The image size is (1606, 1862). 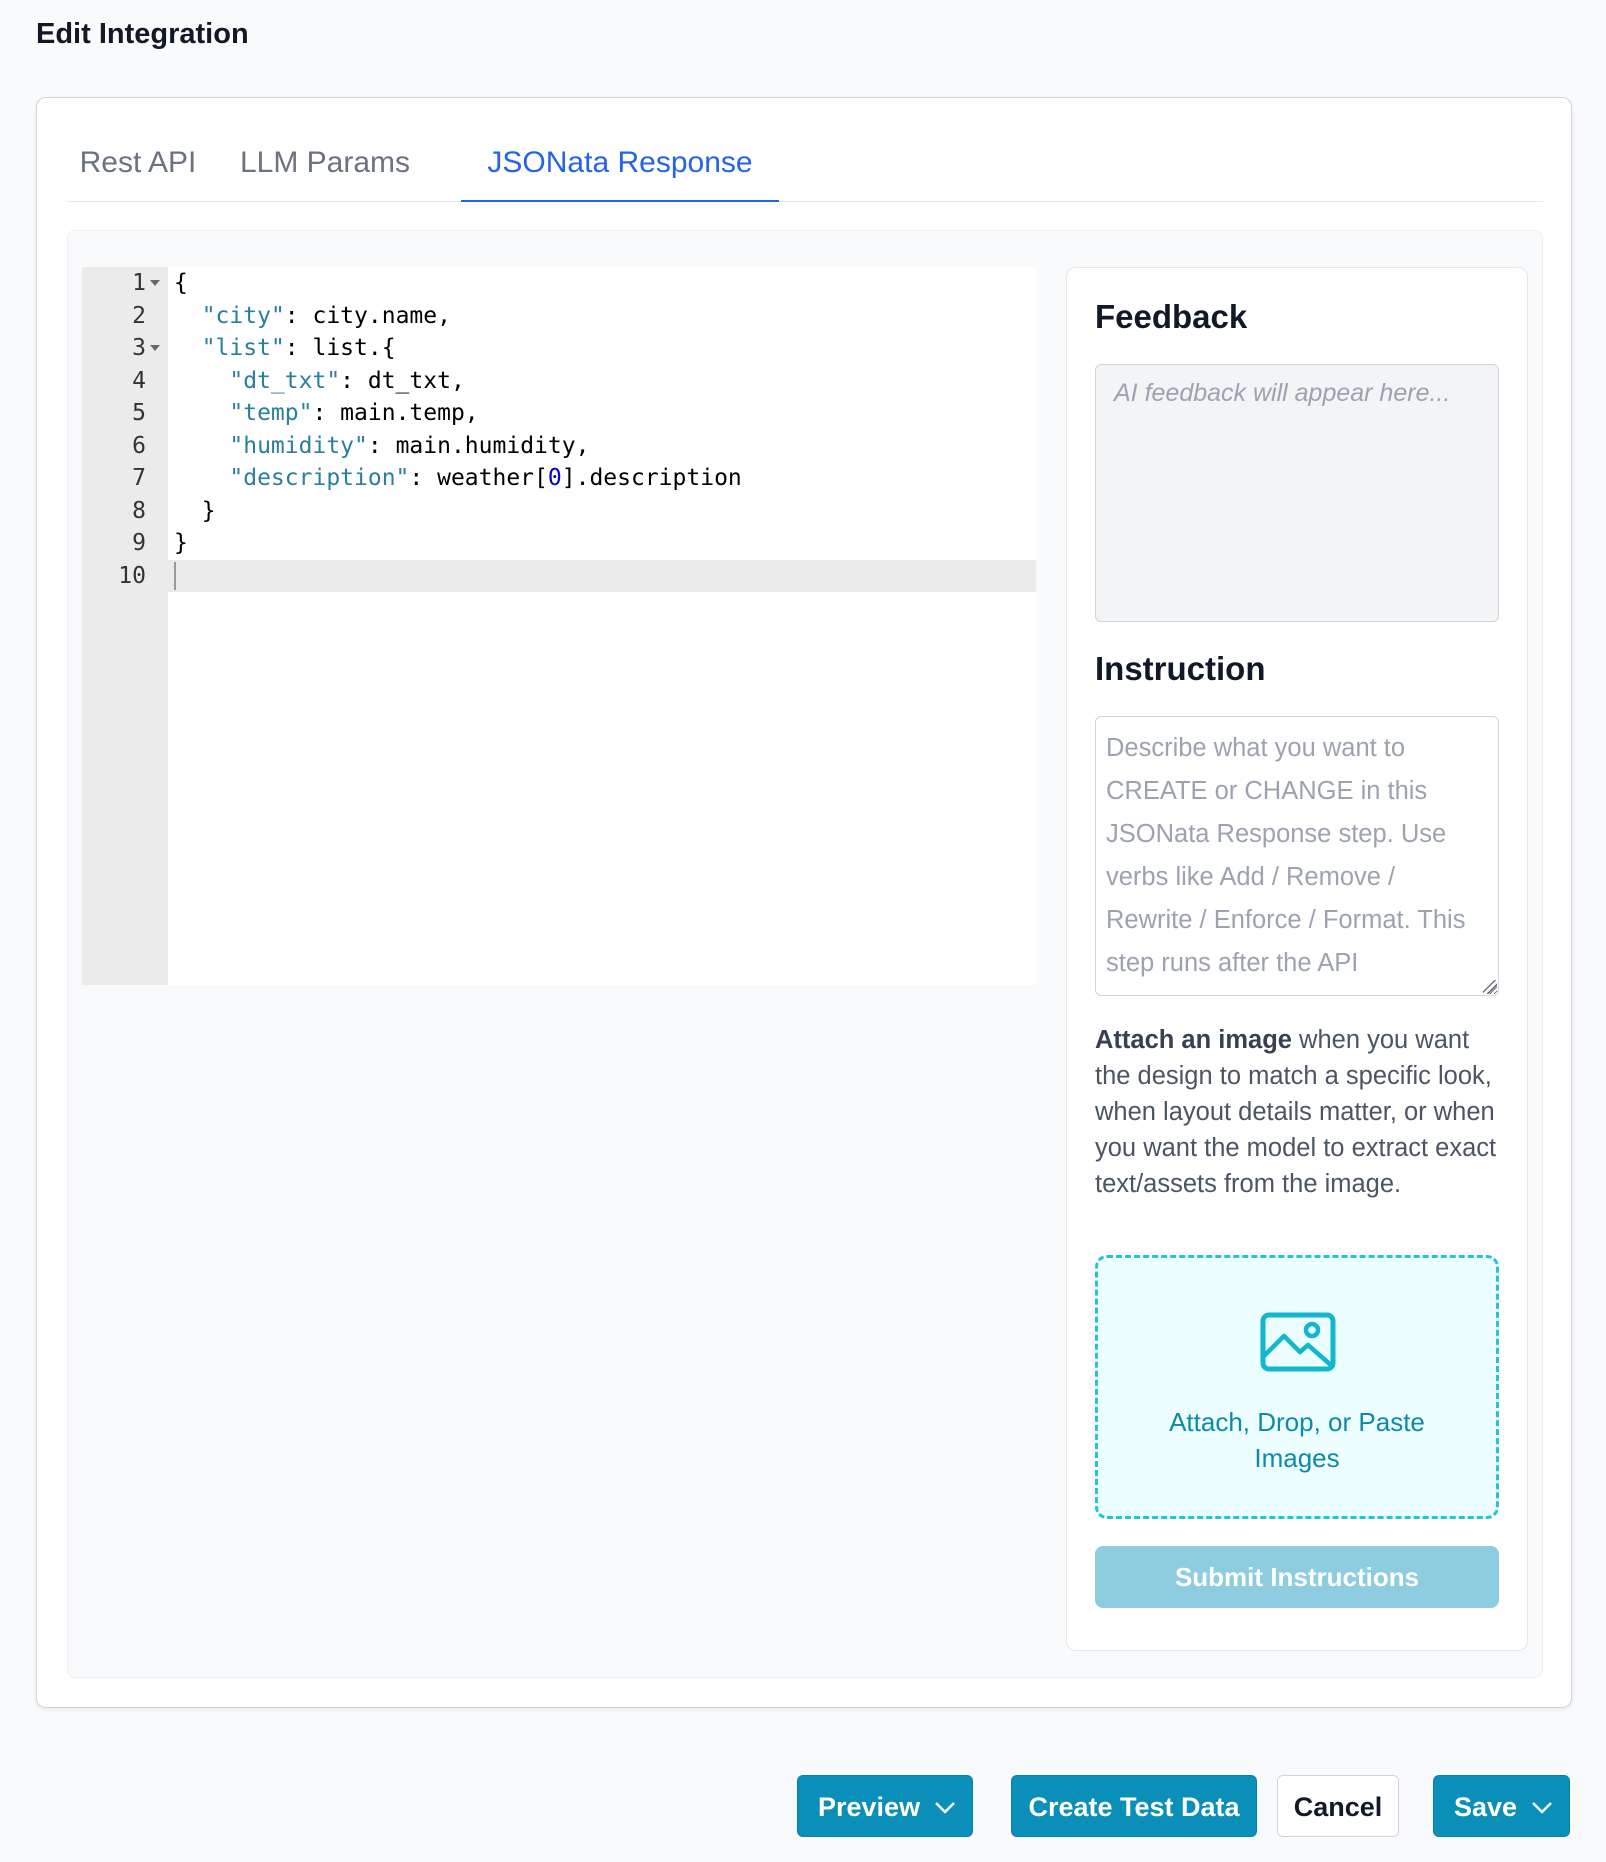 I want to click on line-number: 1, so click(x=139, y=283).